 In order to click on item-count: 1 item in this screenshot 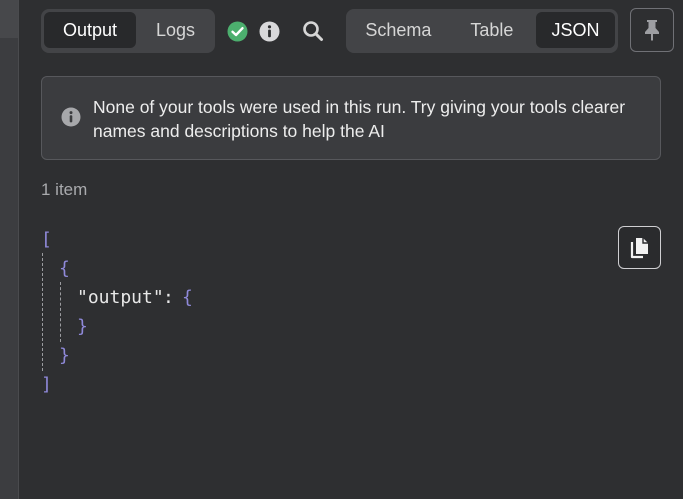, I will do `click(64, 189)`.